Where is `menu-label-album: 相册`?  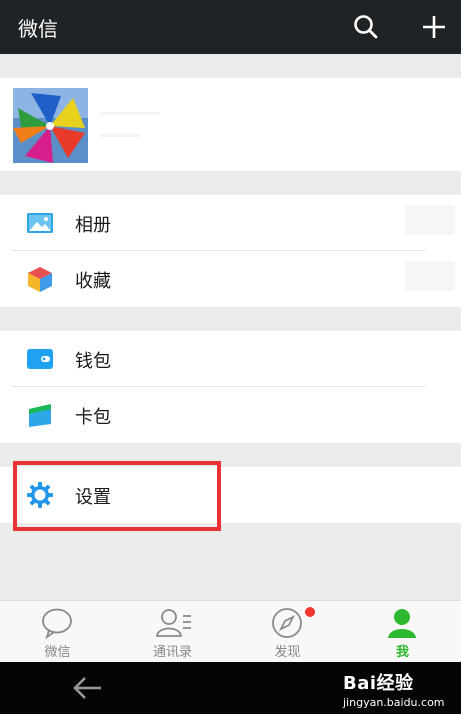 menu-label-album: 相册 is located at coordinates (93, 225).